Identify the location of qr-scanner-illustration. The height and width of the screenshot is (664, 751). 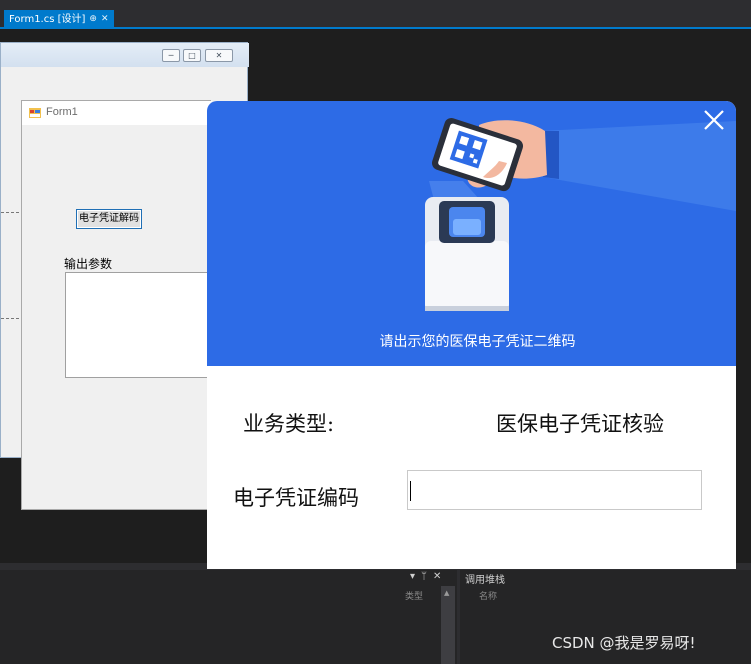
(580, 214).